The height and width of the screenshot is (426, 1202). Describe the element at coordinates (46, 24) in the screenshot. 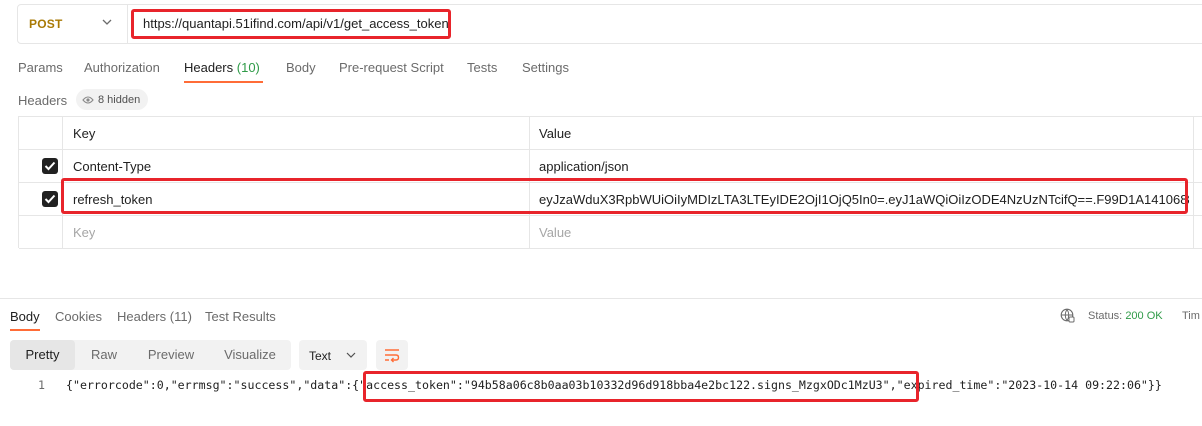

I see `method-label: POST` at that location.